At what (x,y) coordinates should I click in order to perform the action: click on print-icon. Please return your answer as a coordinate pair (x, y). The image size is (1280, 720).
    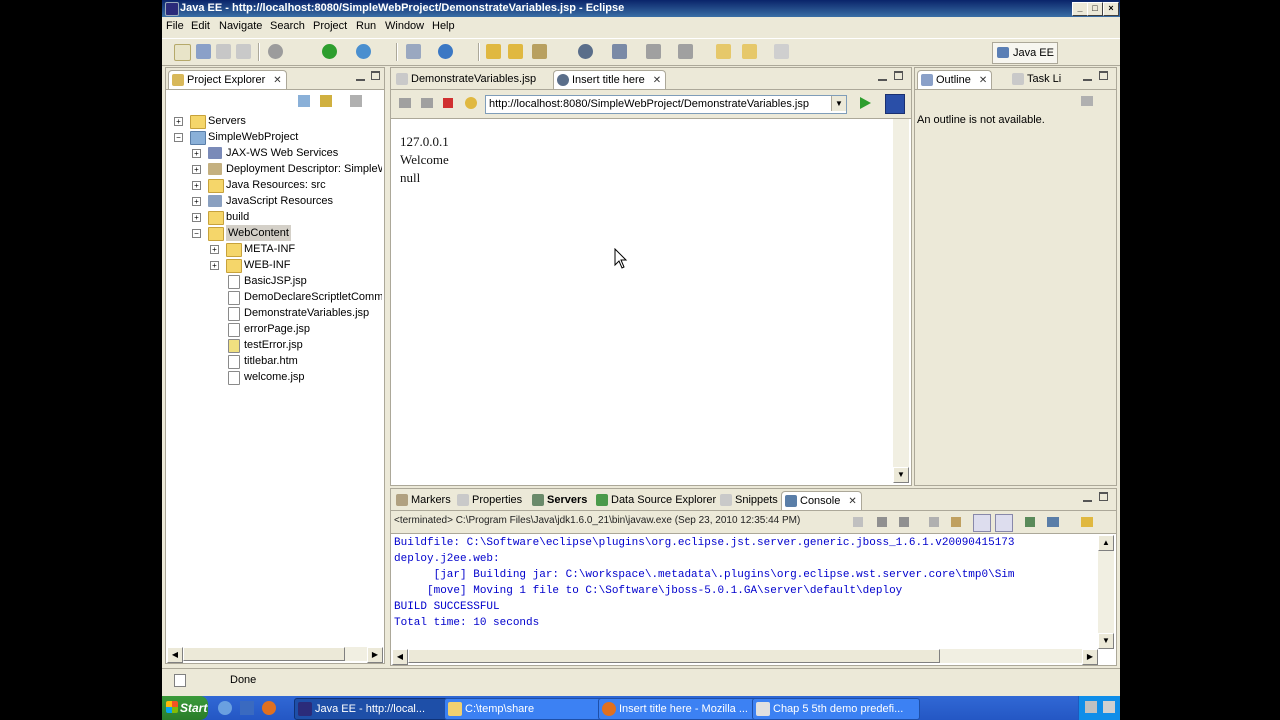
    Looking at the image, I should click on (243, 51).